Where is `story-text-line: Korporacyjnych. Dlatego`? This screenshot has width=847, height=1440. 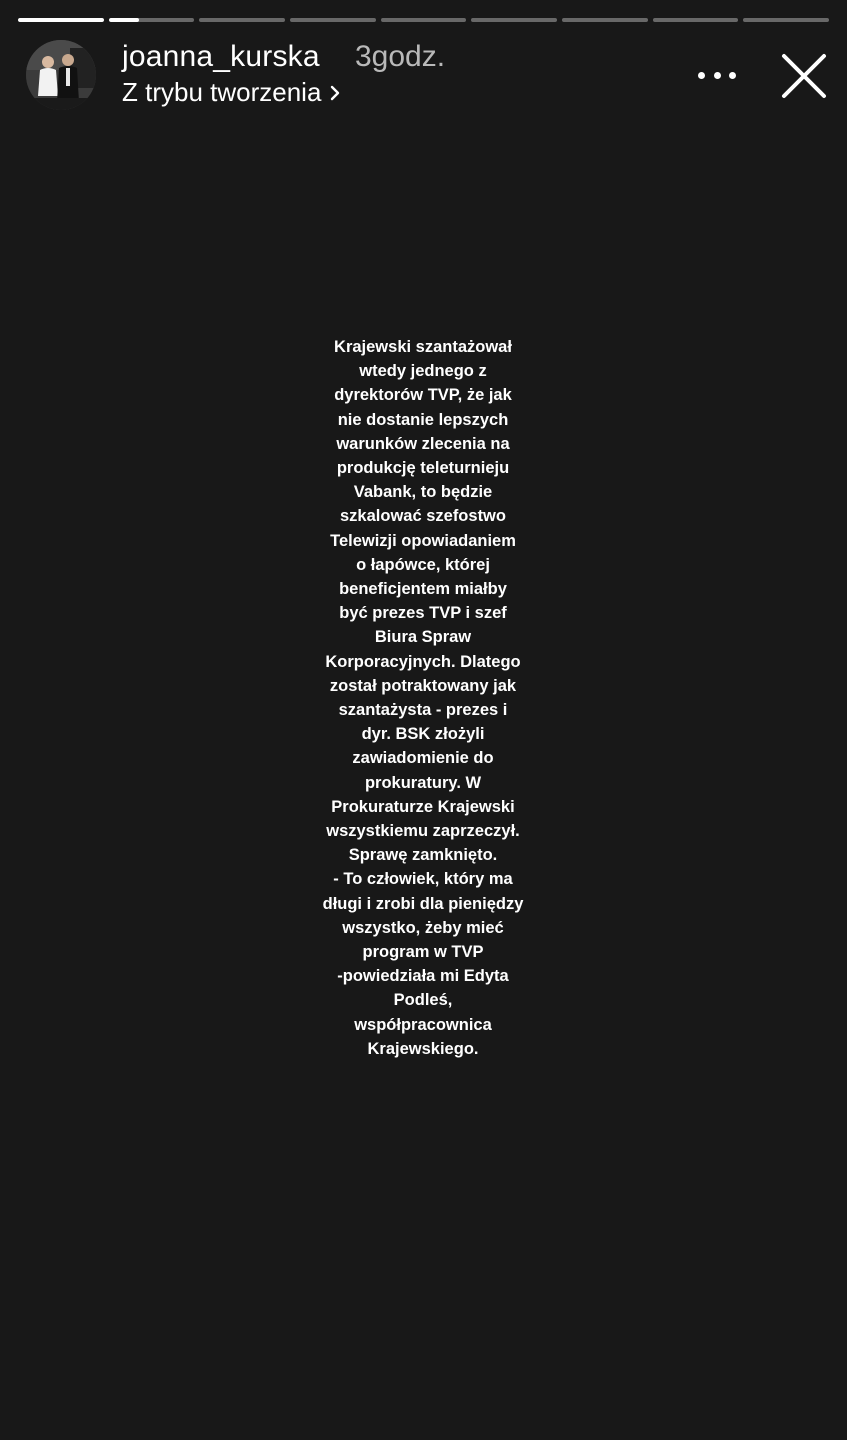 story-text-line: Korporacyjnych. Dlatego is located at coordinates (423, 661).